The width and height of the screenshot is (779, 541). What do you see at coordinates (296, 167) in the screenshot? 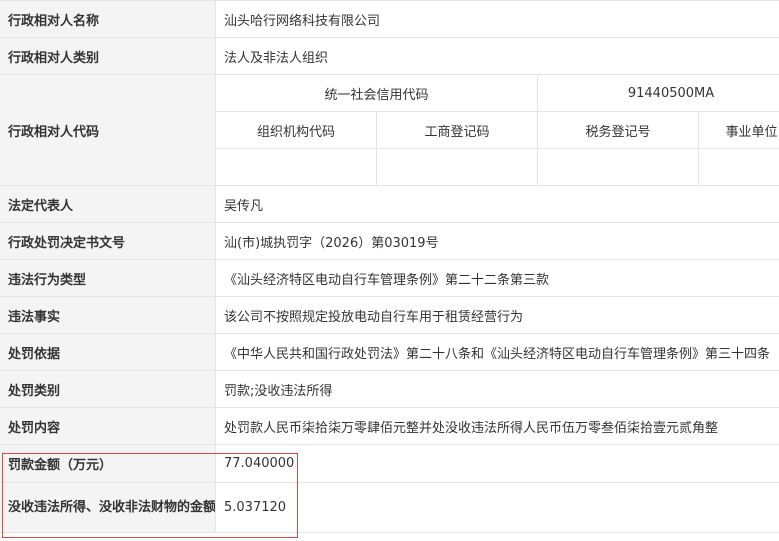
I see `org-code-value` at bounding box center [296, 167].